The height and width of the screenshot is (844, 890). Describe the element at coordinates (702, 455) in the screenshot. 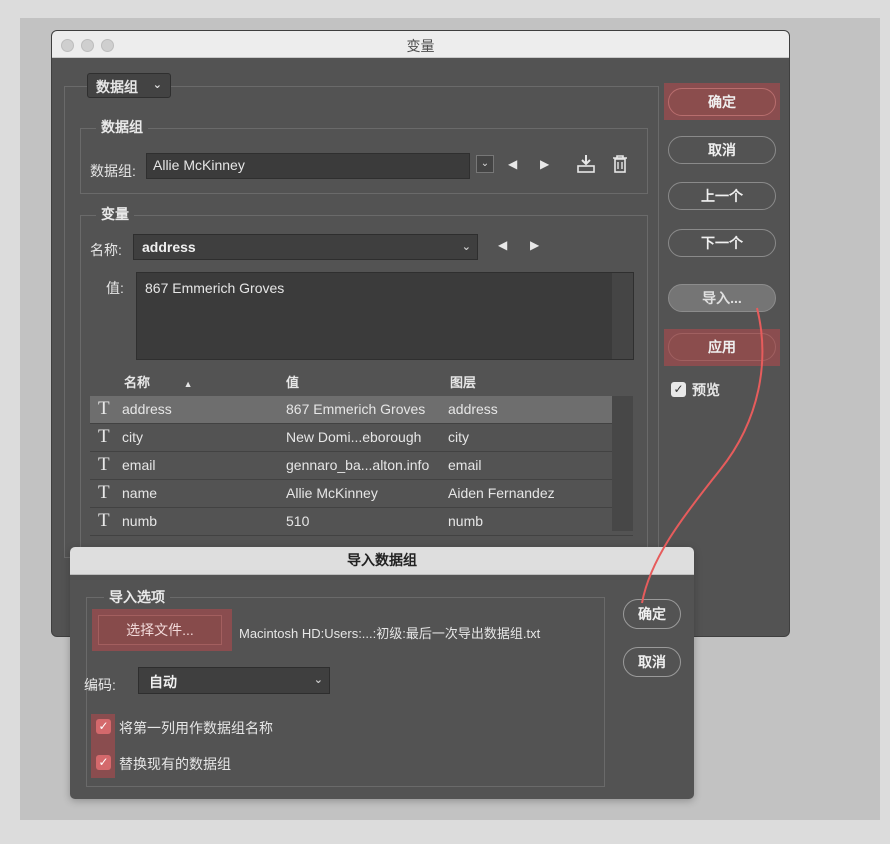

I see `annotation-arrow` at that location.